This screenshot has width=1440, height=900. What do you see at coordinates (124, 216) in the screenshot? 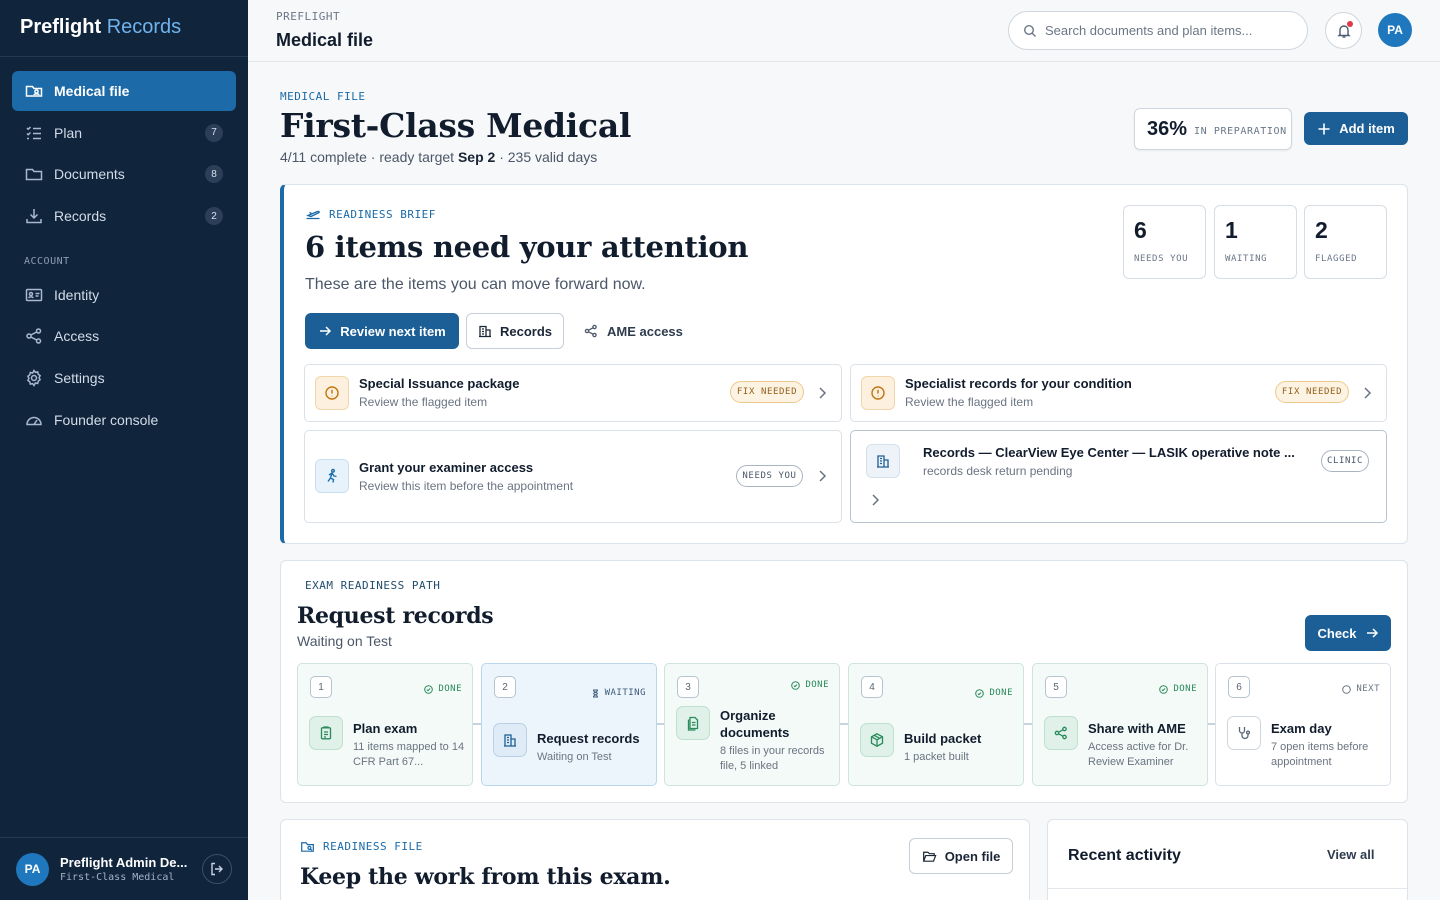
I see `sidebar-item-records: Records 2` at bounding box center [124, 216].